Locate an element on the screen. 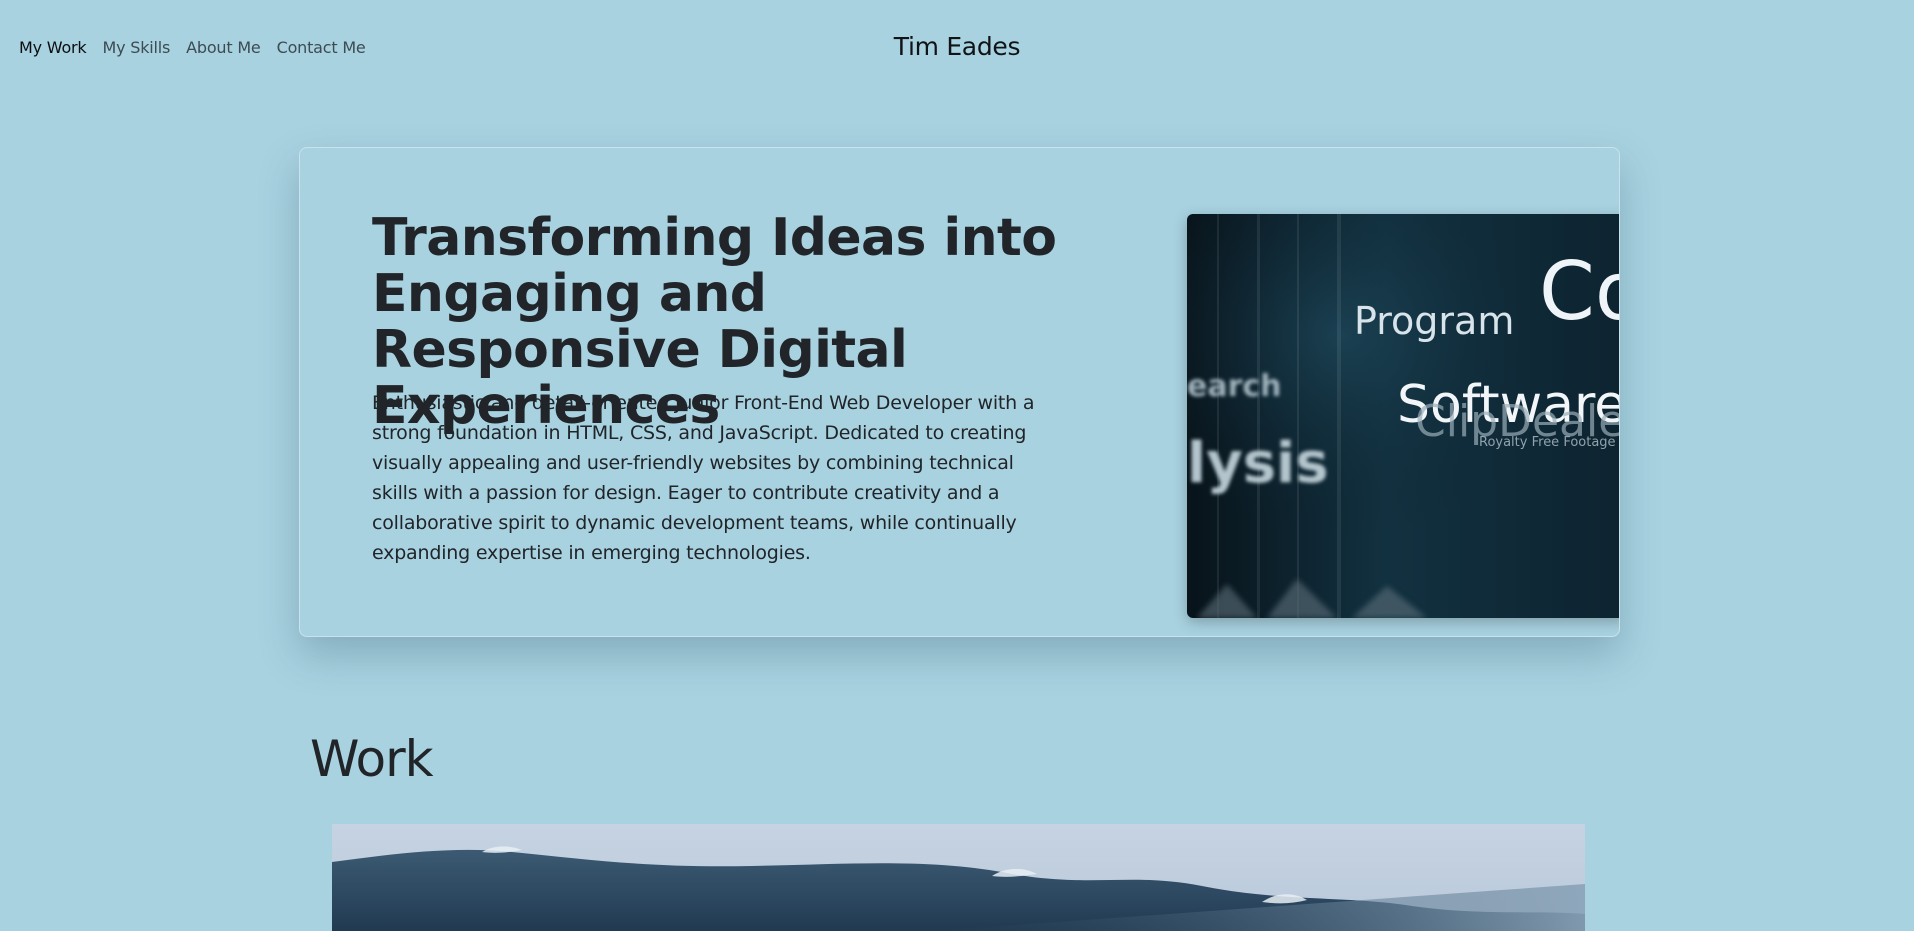 The height and width of the screenshot is (931, 1914). ocean-wave-graphic is located at coordinates (958, 877).